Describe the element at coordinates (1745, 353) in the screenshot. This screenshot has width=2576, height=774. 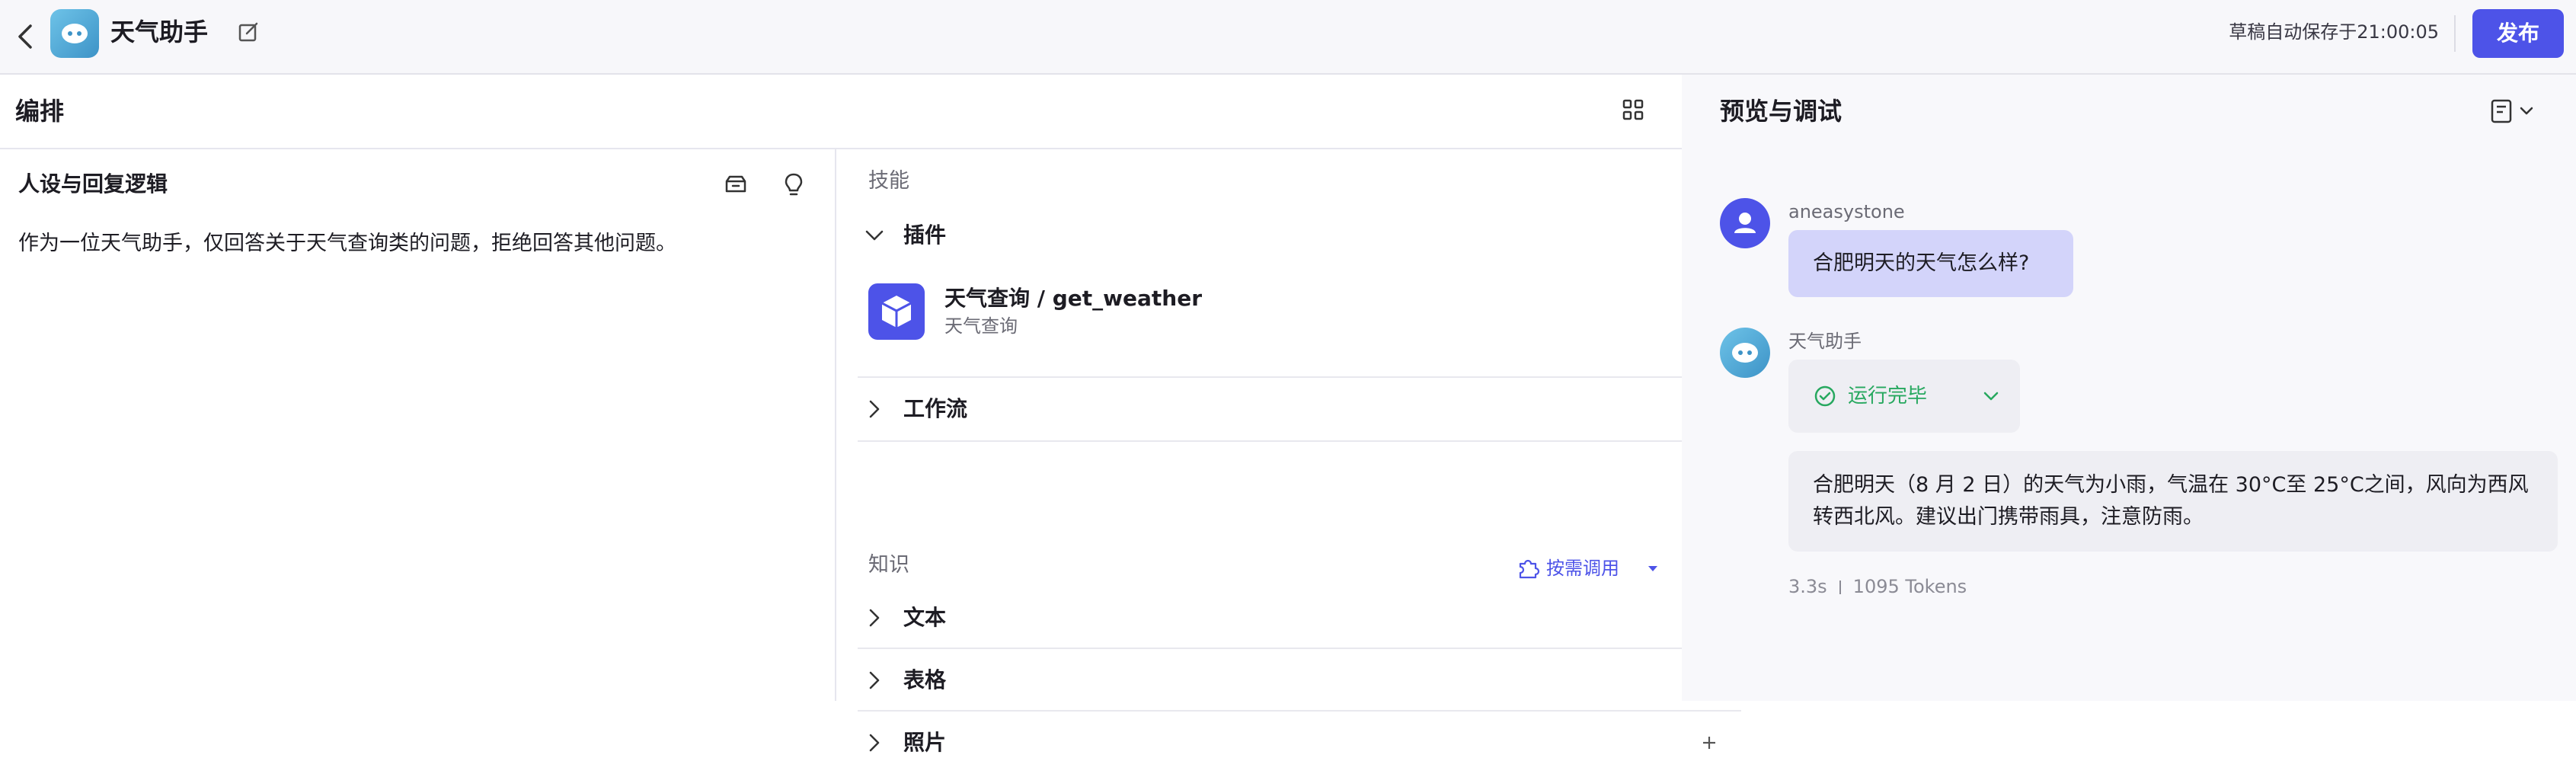
I see `bot-avatar` at that location.